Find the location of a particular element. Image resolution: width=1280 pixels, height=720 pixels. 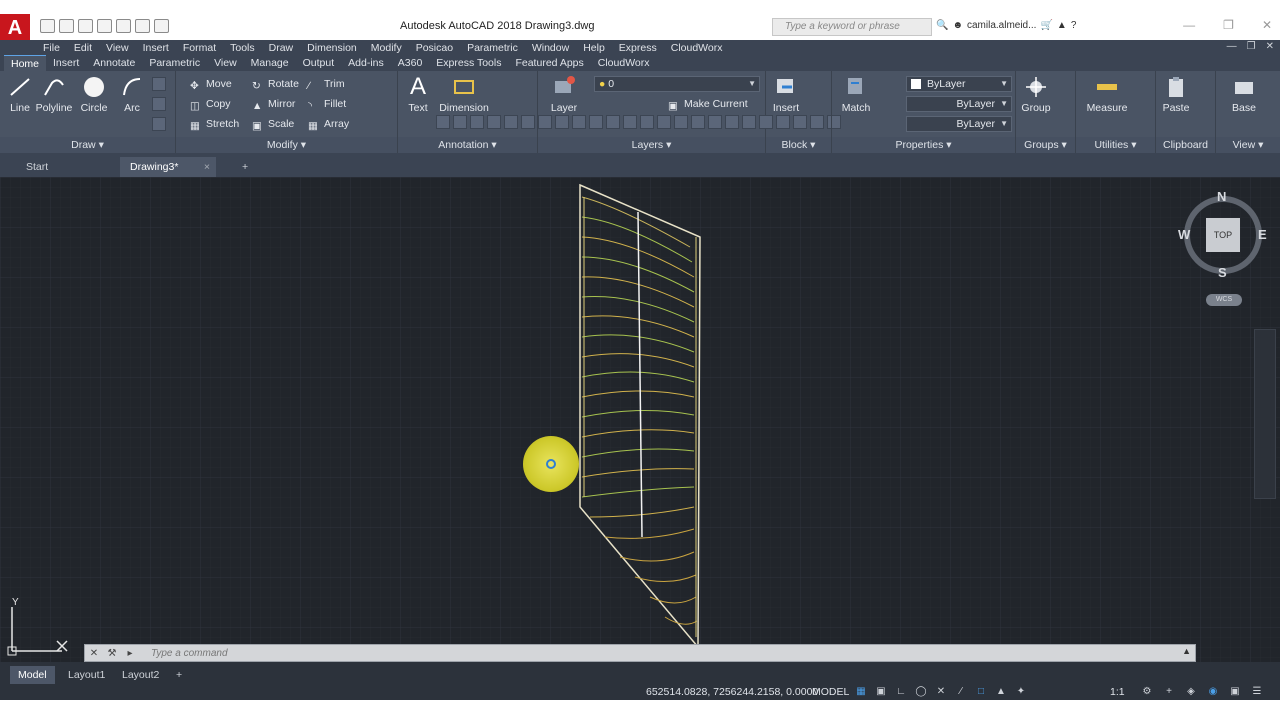

save-icon is located at coordinates (85, 26).